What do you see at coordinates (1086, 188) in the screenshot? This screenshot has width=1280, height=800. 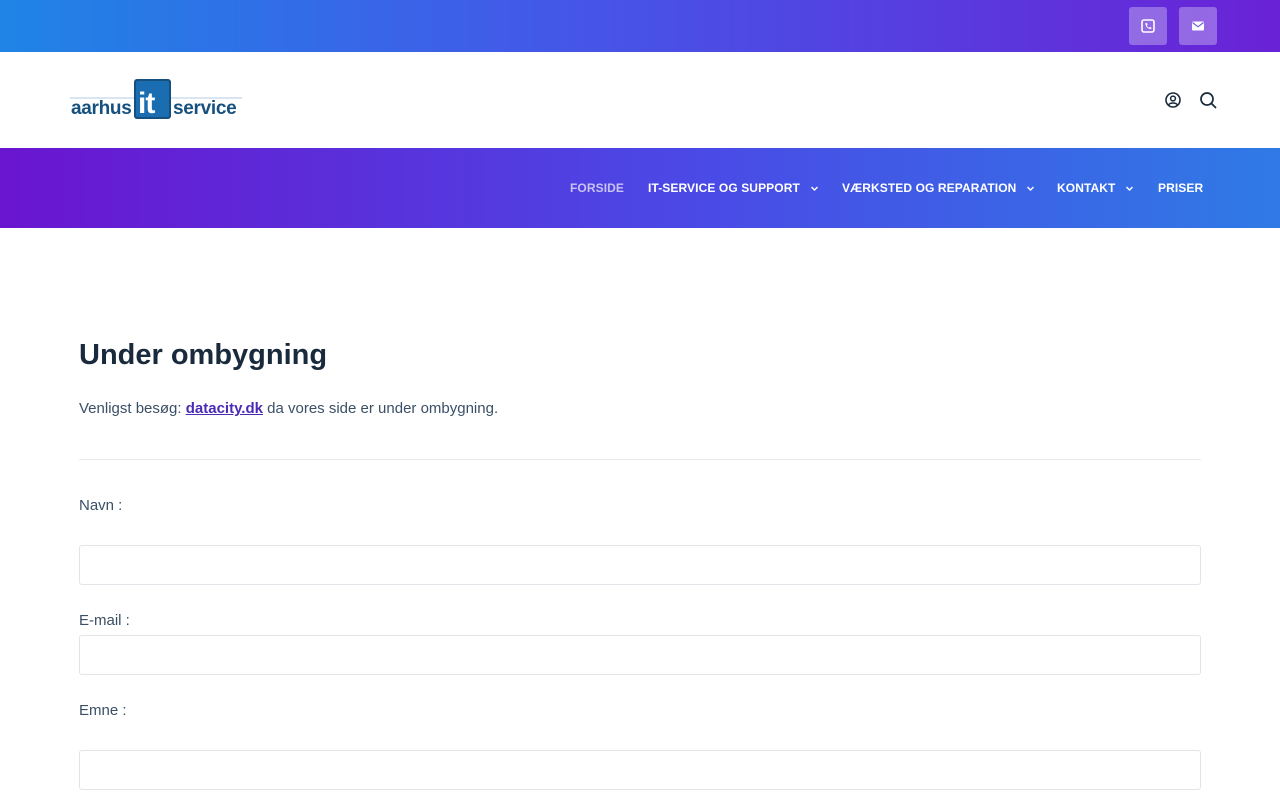 I see `nav-item-label: KONTAKT` at bounding box center [1086, 188].